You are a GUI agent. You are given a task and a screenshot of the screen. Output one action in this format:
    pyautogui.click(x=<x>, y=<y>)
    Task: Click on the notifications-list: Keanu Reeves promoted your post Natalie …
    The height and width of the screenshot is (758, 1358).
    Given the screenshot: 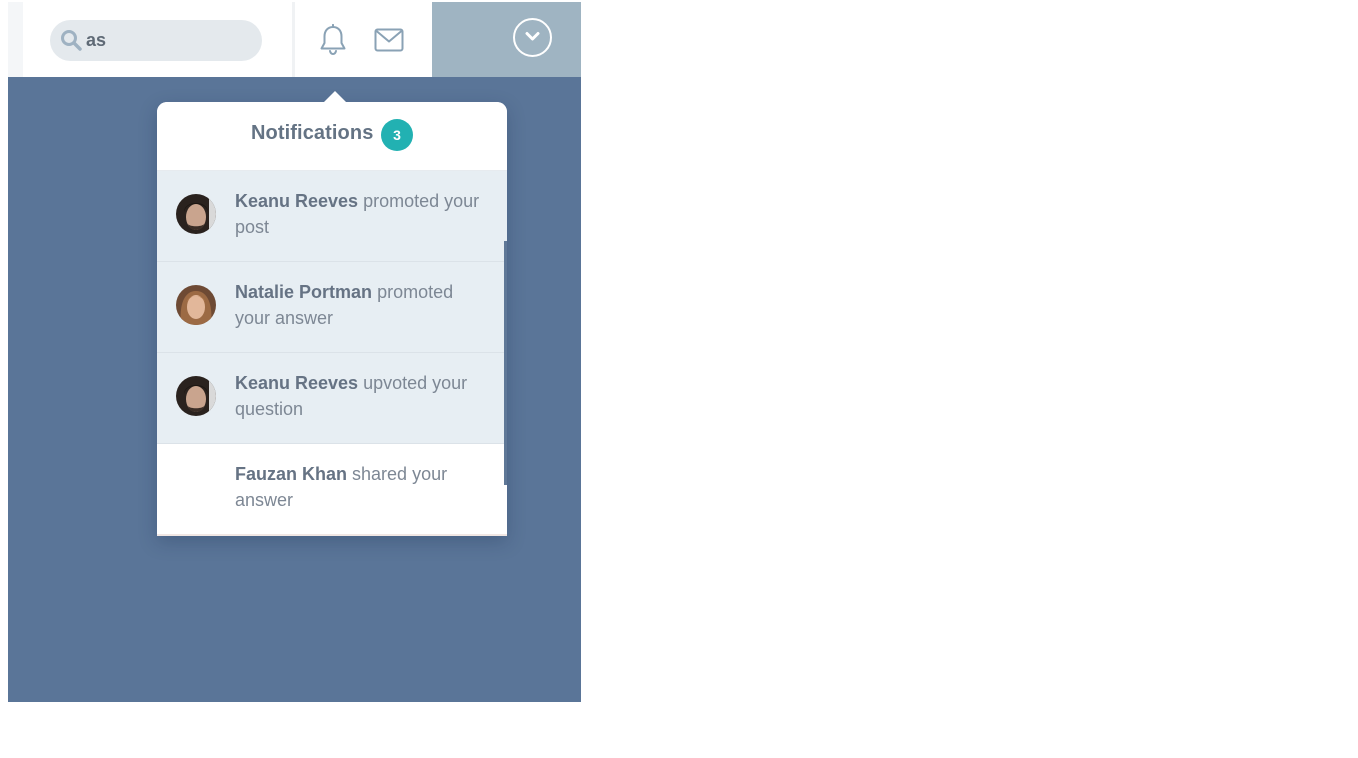 What is the action you would take?
    pyautogui.click(x=332, y=353)
    